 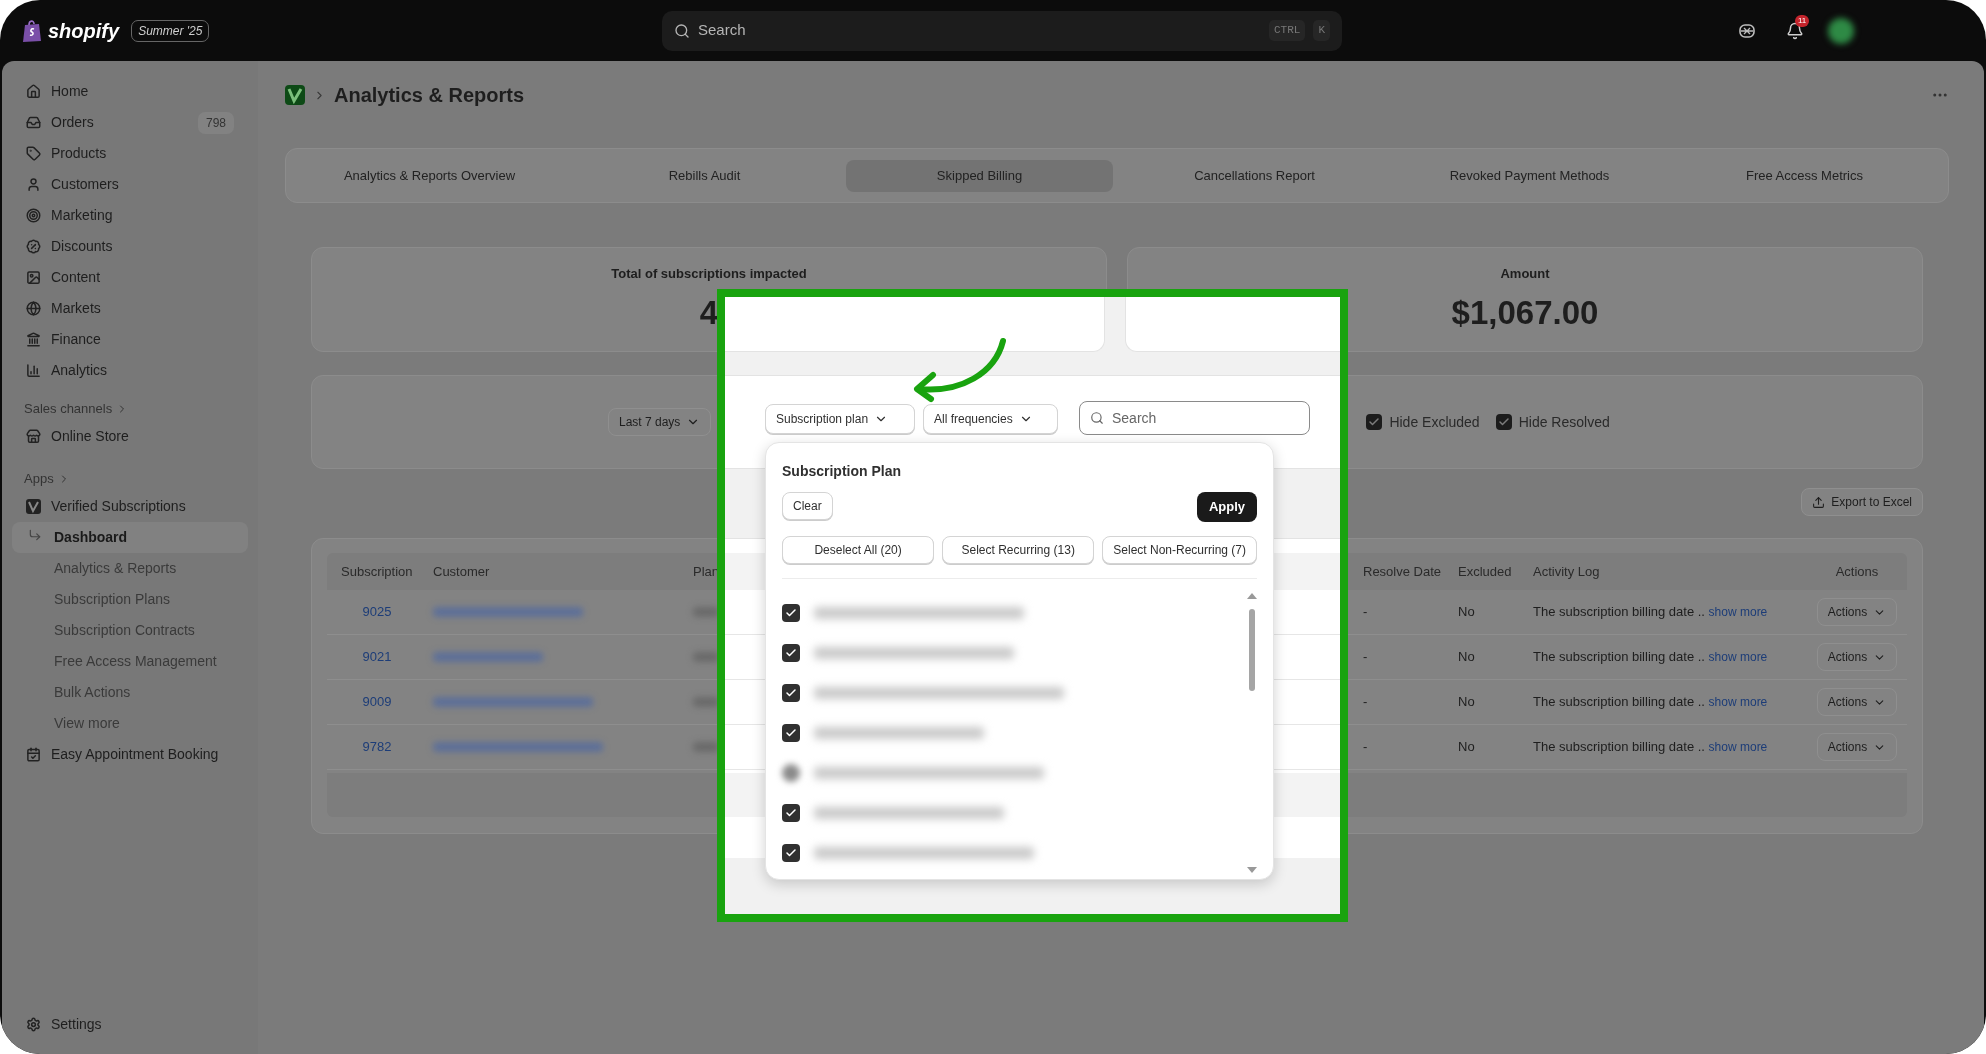 I want to click on quick-select-button: Select Recurring (13), so click(x=1018, y=550).